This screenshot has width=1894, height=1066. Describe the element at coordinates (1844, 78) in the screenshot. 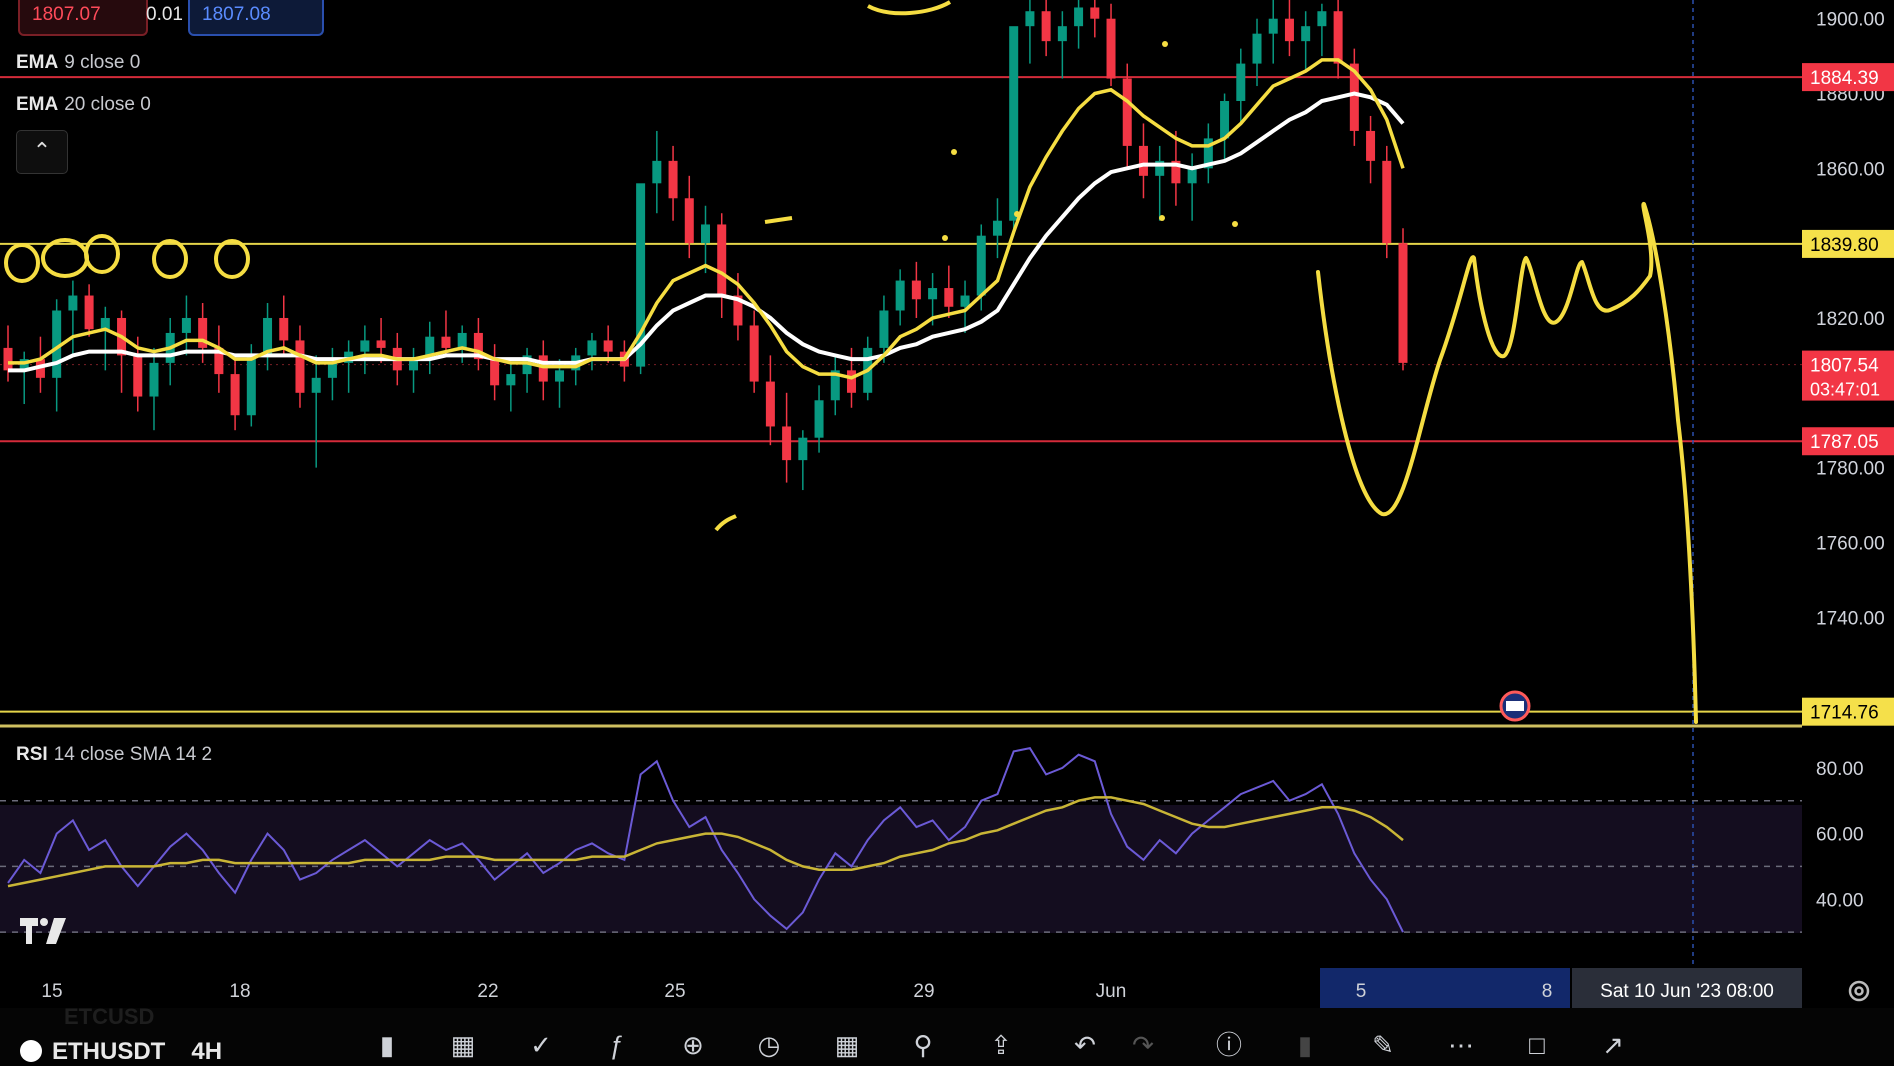

I see `price-tag: 1884.39` at that location.